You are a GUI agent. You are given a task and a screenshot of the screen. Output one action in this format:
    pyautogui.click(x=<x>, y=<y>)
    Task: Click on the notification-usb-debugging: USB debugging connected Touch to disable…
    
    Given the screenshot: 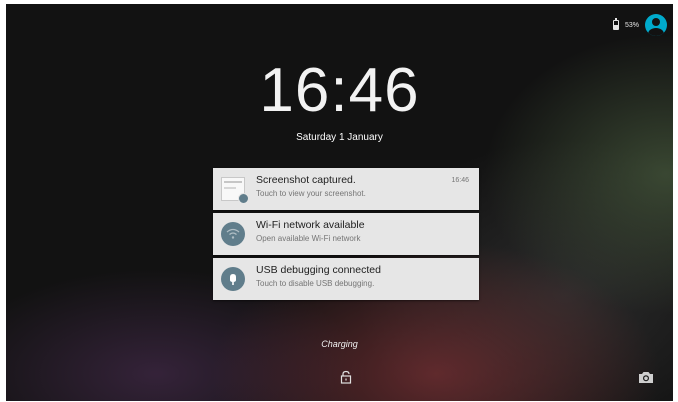 What is the action you would take?
    pyautogui.click(x=346, y=279)
    